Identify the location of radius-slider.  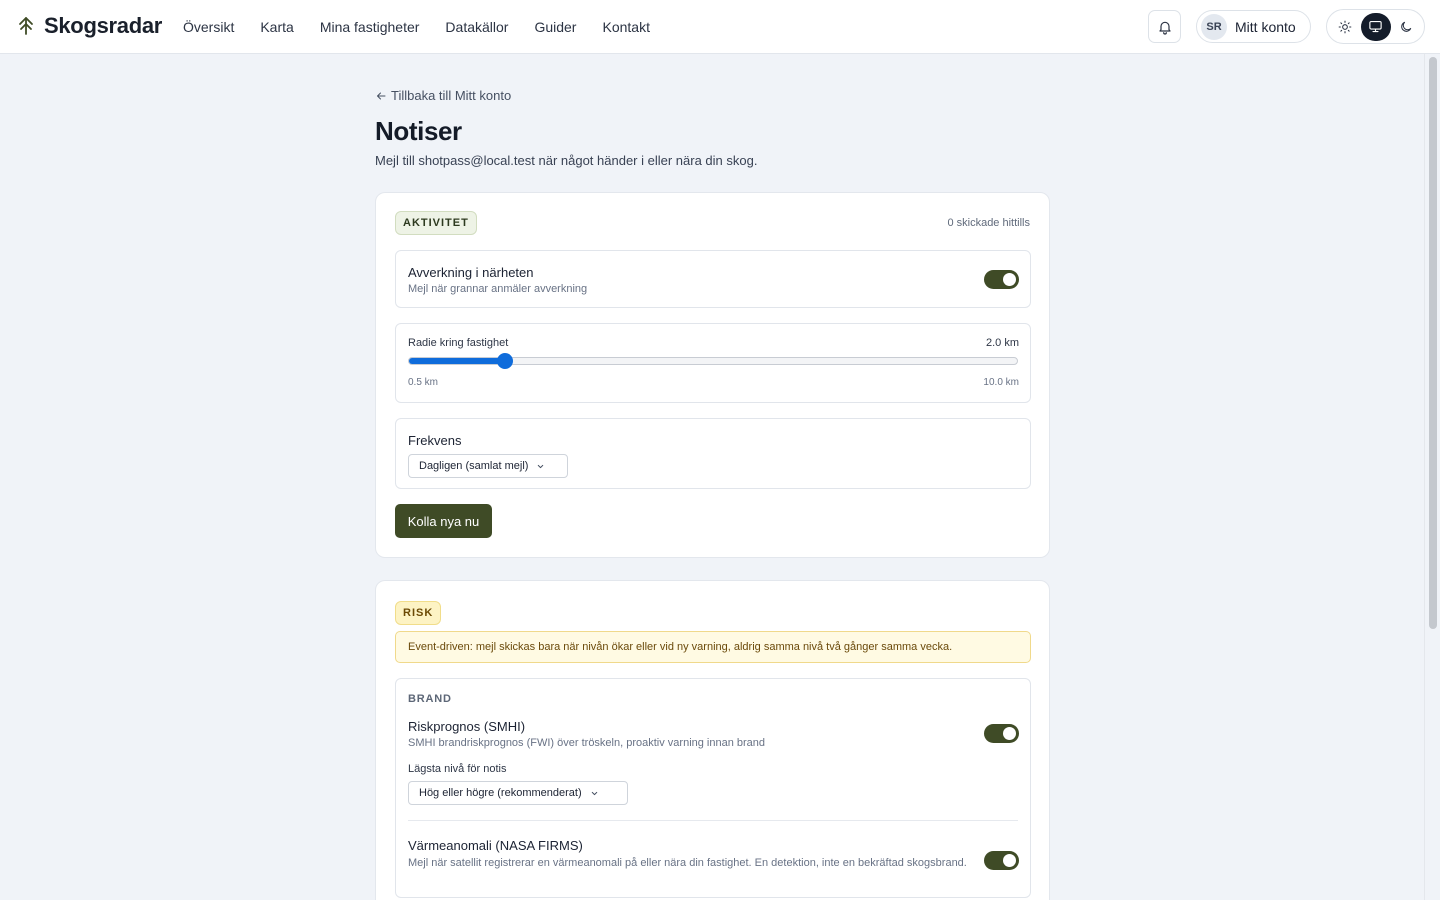
(713, 361).